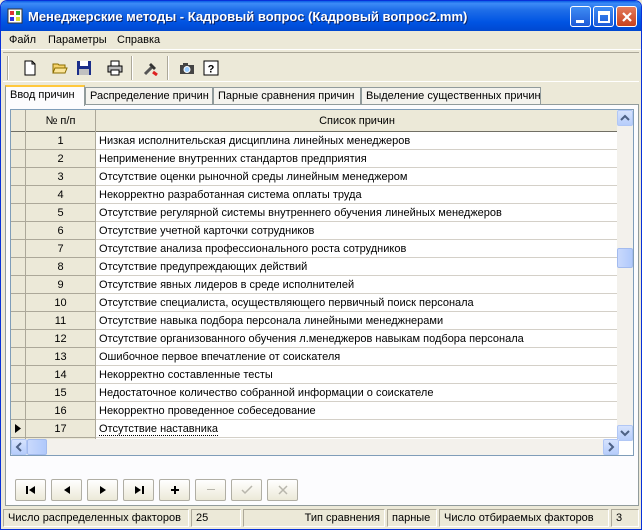 The image size is (642, 530). Describe the element at coordinates (210, 490) in the screenshot. I see `delete-record-button` at that location.